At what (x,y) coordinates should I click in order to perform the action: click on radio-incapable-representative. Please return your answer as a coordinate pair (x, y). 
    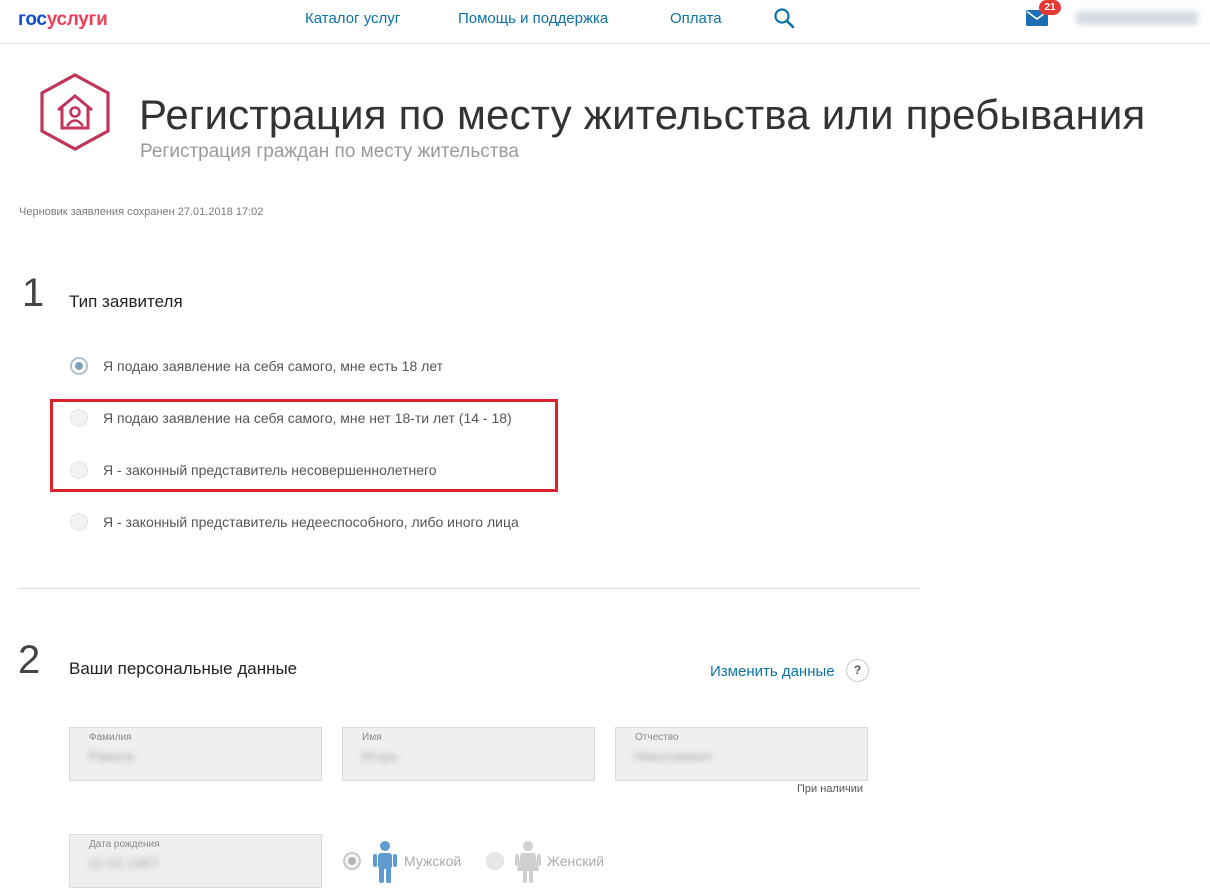
    Looking at the image, I should click on (79, 522).